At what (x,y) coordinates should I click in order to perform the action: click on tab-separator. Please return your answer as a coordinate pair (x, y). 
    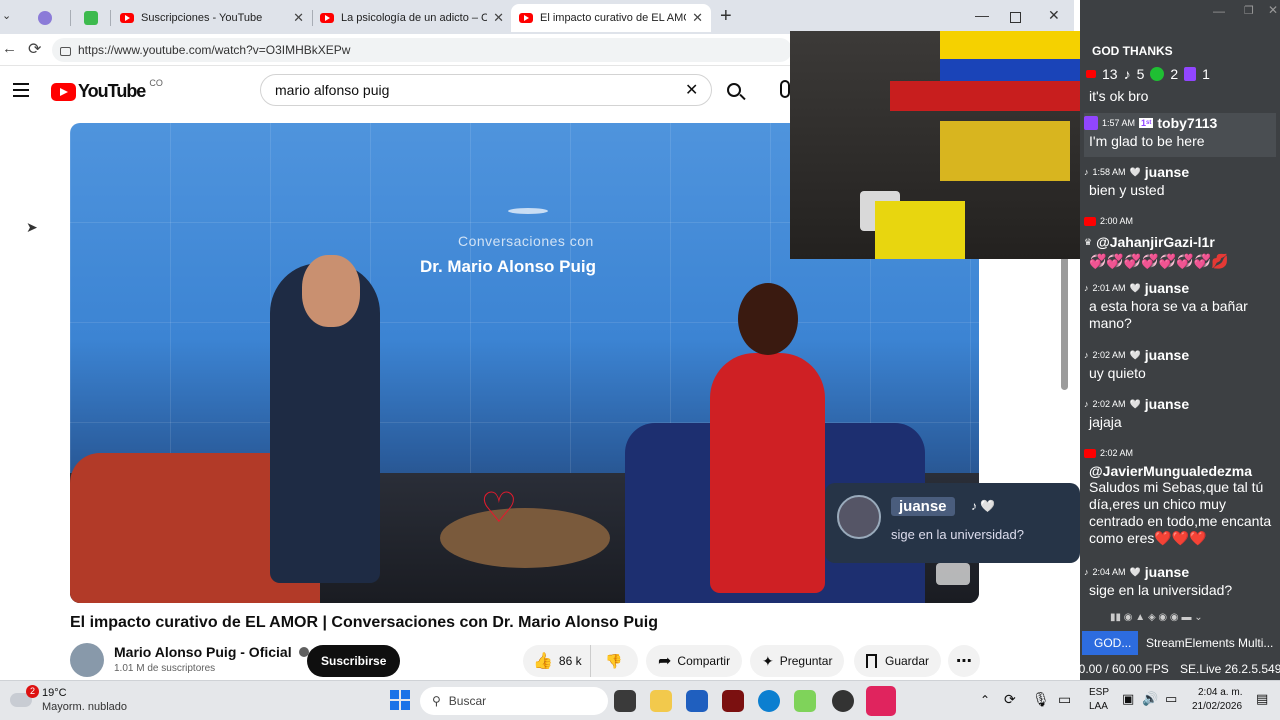
    Looking at the image, I should click on (110, 18).